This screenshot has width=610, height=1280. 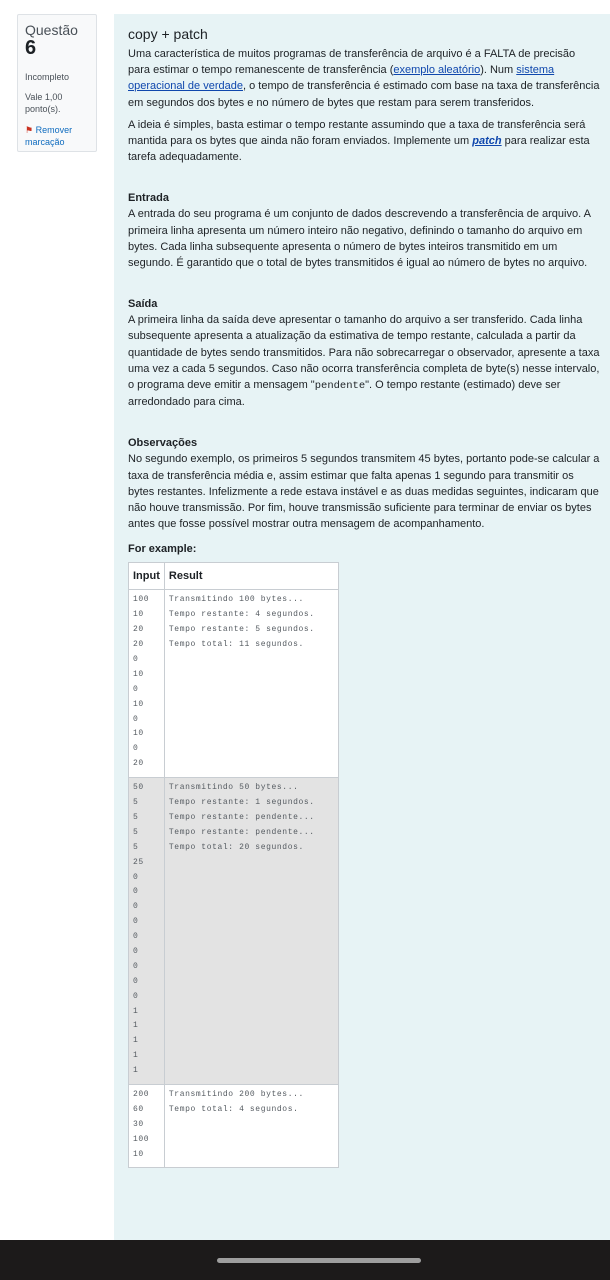 What do you see at coordinates (436, 70) in the screenshot?
I see `random-example-link: exemplo aleatório` at bounding box center [436, 70].